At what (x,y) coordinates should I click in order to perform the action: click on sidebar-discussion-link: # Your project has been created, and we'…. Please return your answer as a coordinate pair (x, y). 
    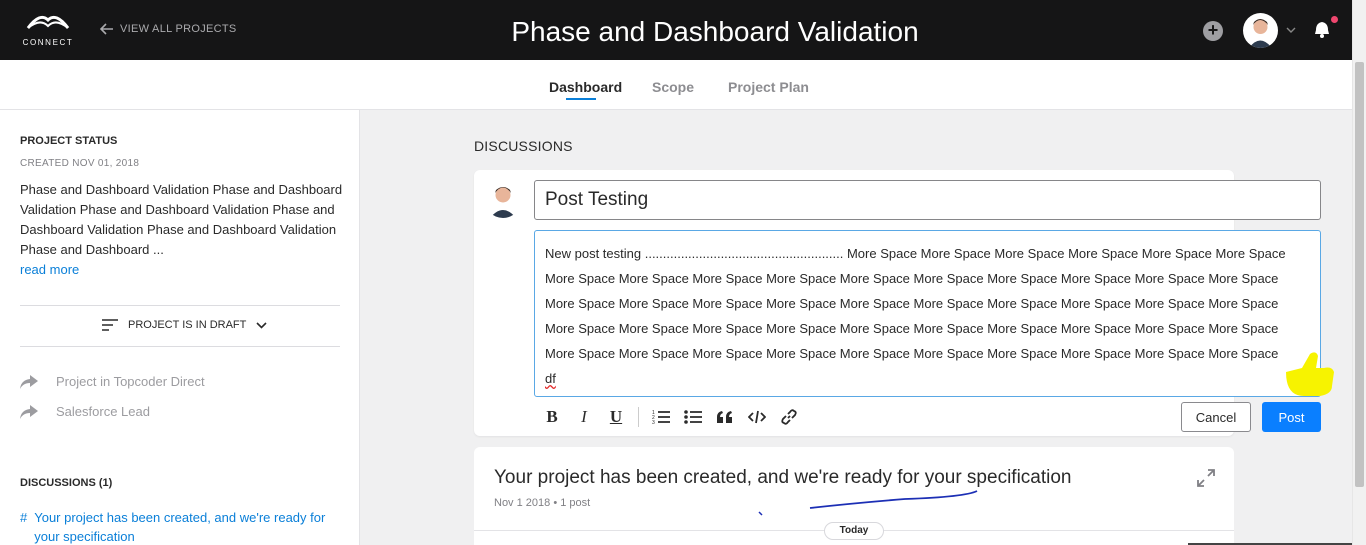
    Looking at the image, I should click on (180, 526).